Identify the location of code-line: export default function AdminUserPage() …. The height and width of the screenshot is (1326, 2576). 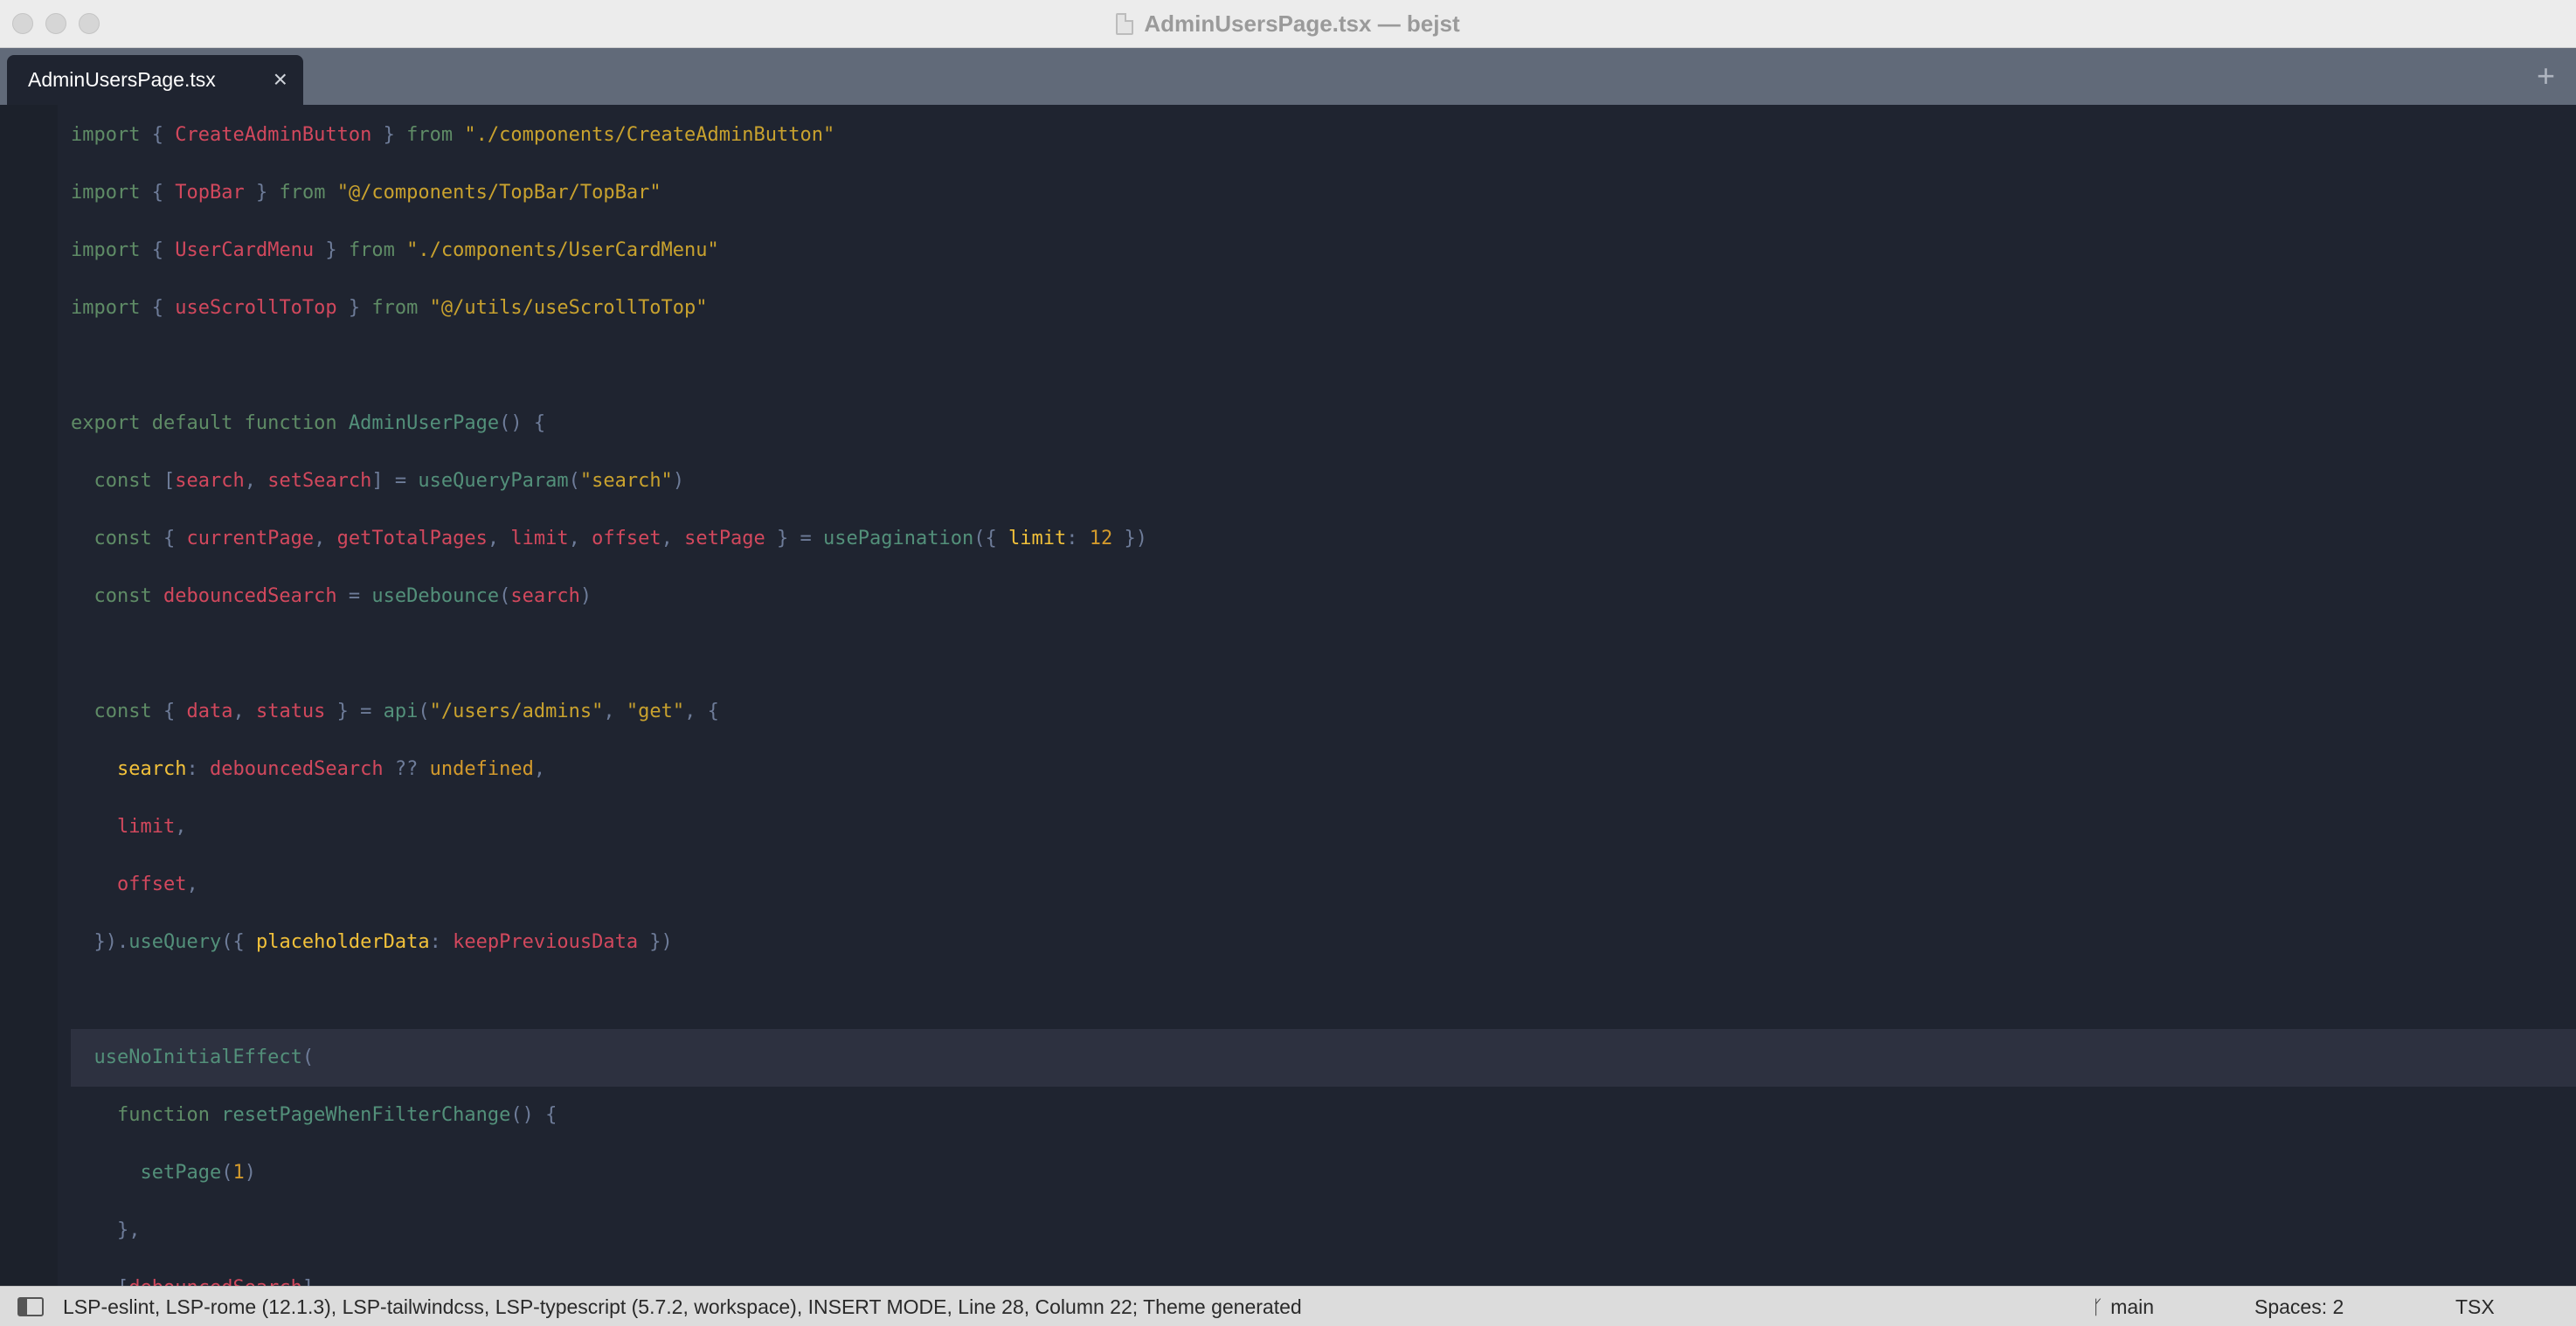
(1323, 423).